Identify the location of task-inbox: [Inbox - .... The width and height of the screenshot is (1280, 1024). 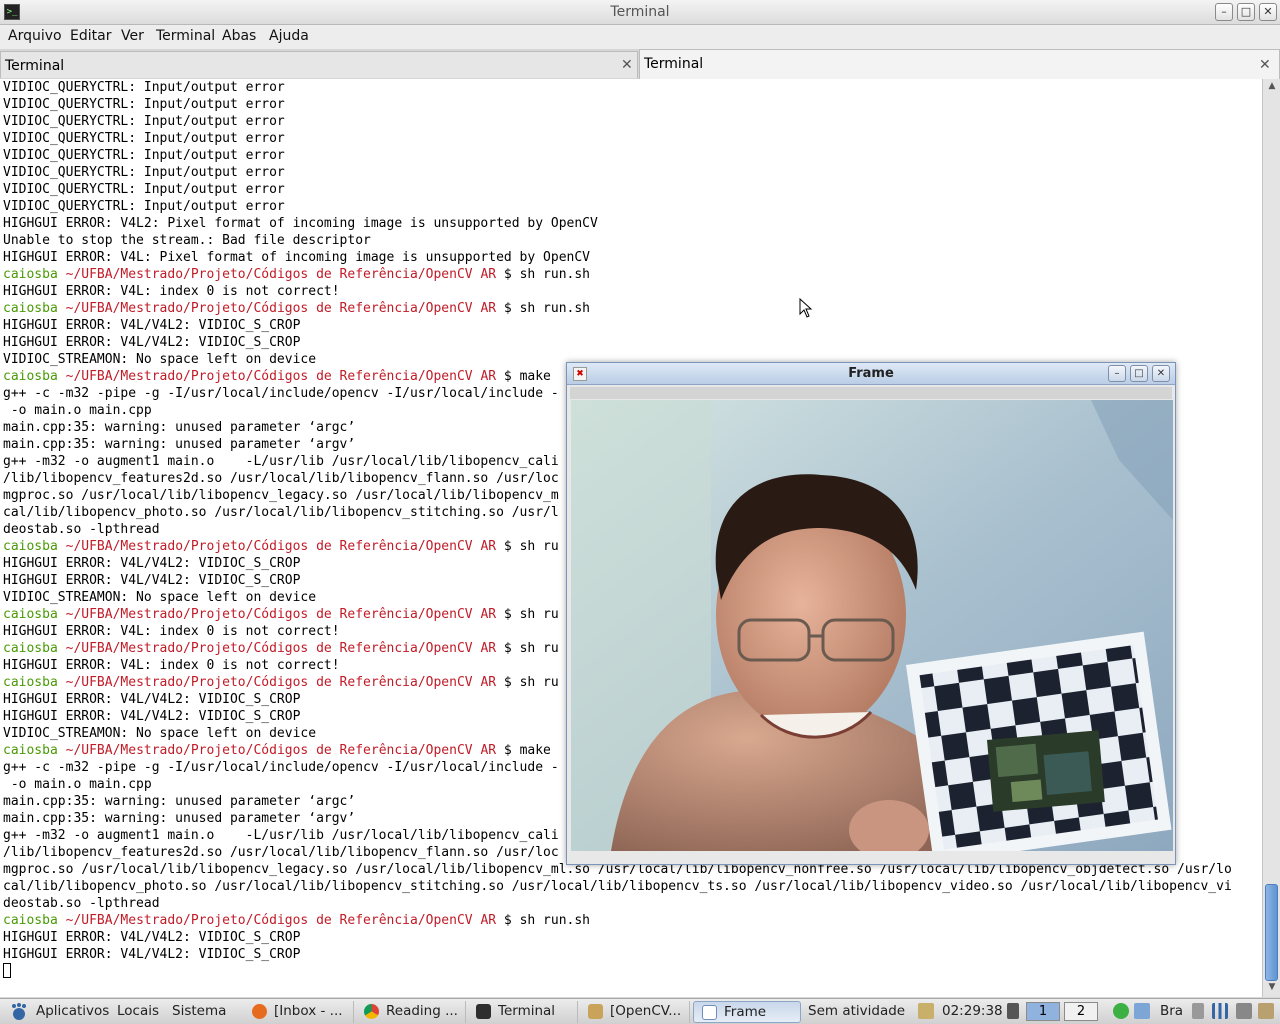
(299, 1012).